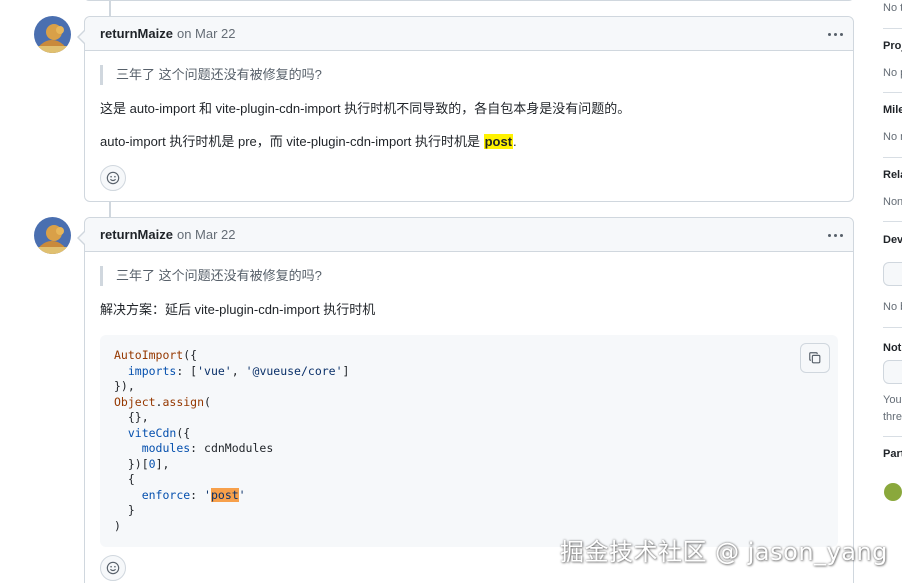  What do you see at coordinates (892, 175) in the screenshot?
I see `sidebar-relationships-heading: Rela` at bounding box center [892, 175].